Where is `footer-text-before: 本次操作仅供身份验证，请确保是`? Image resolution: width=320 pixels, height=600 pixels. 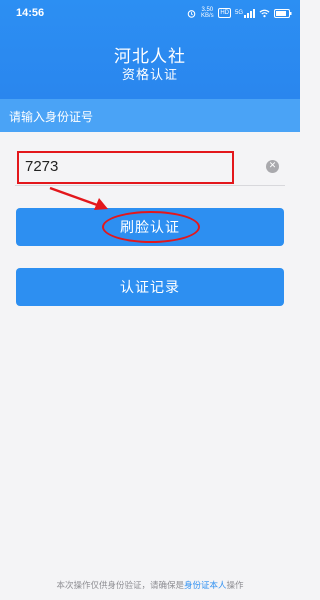 footer-text-before: 本次操作仅供身份验证，请确保是 is located at coordinates (120, 586).